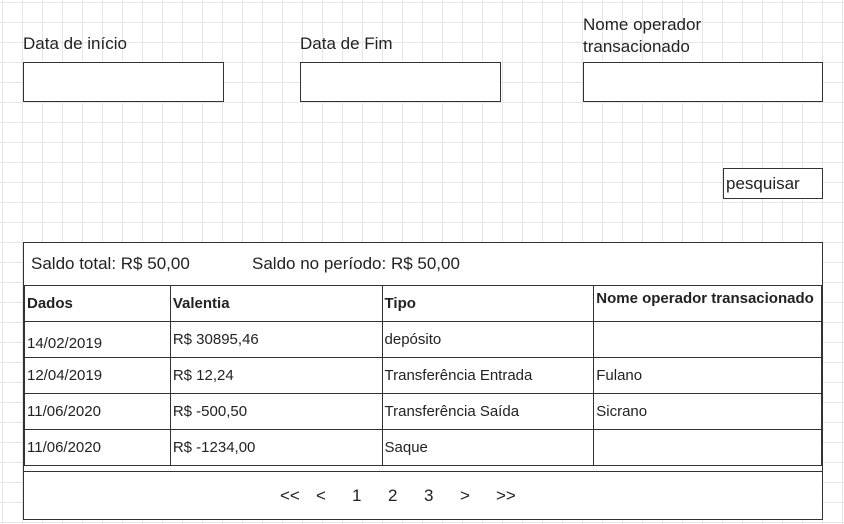 The image size is (844, 524). Describe the element at coordinates (276, 339) in the screenshot. I see `cell-value: R$ 30895,46` at that location.